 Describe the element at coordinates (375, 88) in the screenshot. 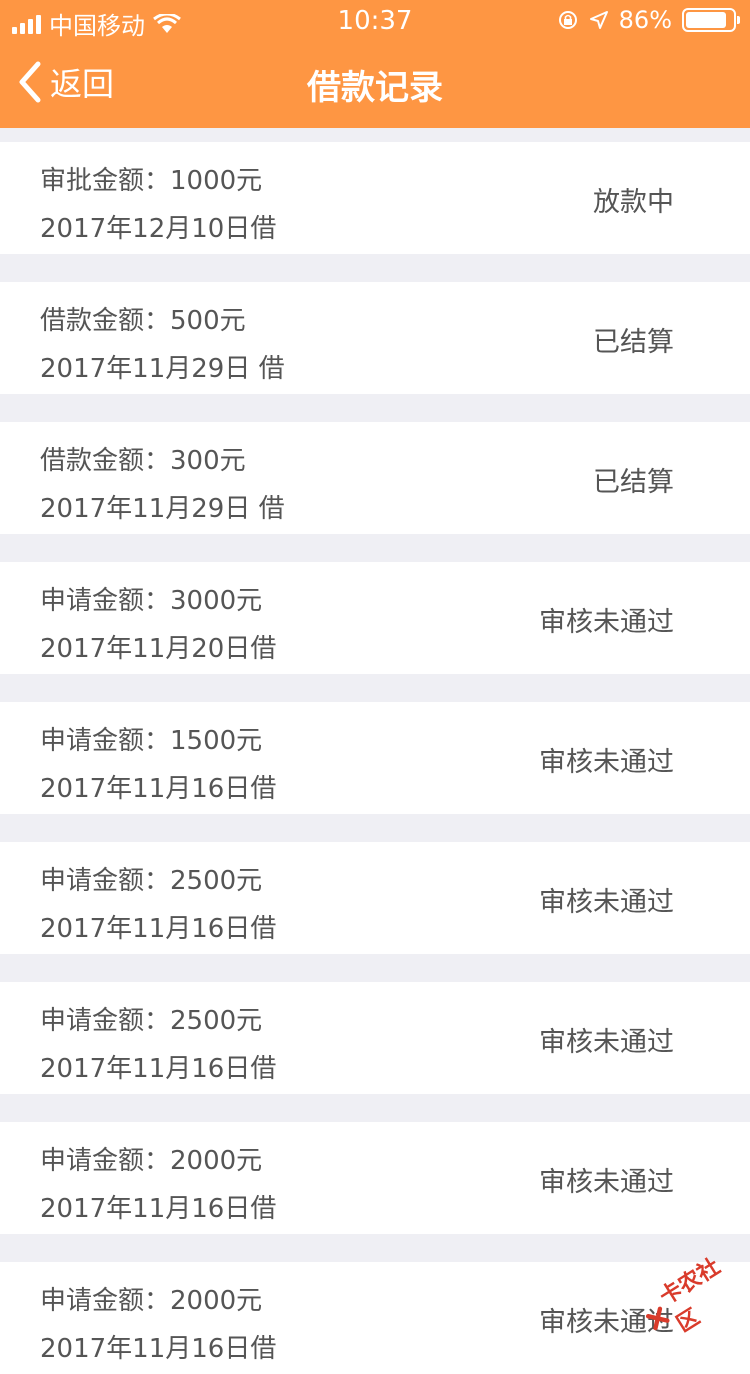

I see `page-title: 借款记录` at that location.